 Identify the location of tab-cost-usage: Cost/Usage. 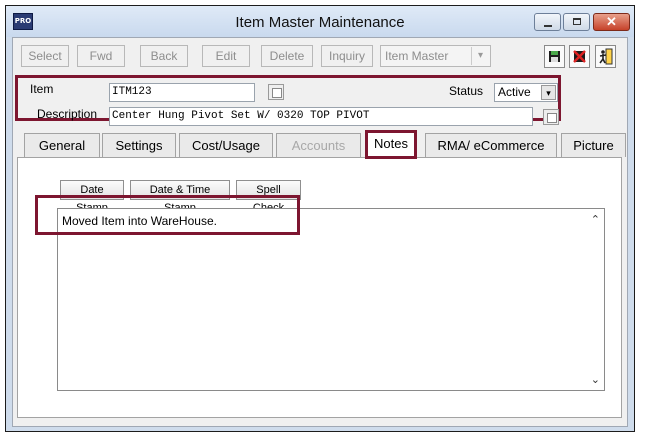
(226, 145).